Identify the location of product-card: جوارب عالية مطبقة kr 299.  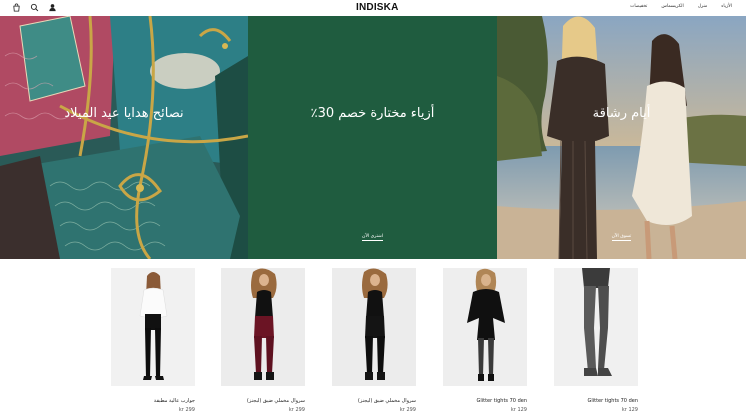
(153, 340).